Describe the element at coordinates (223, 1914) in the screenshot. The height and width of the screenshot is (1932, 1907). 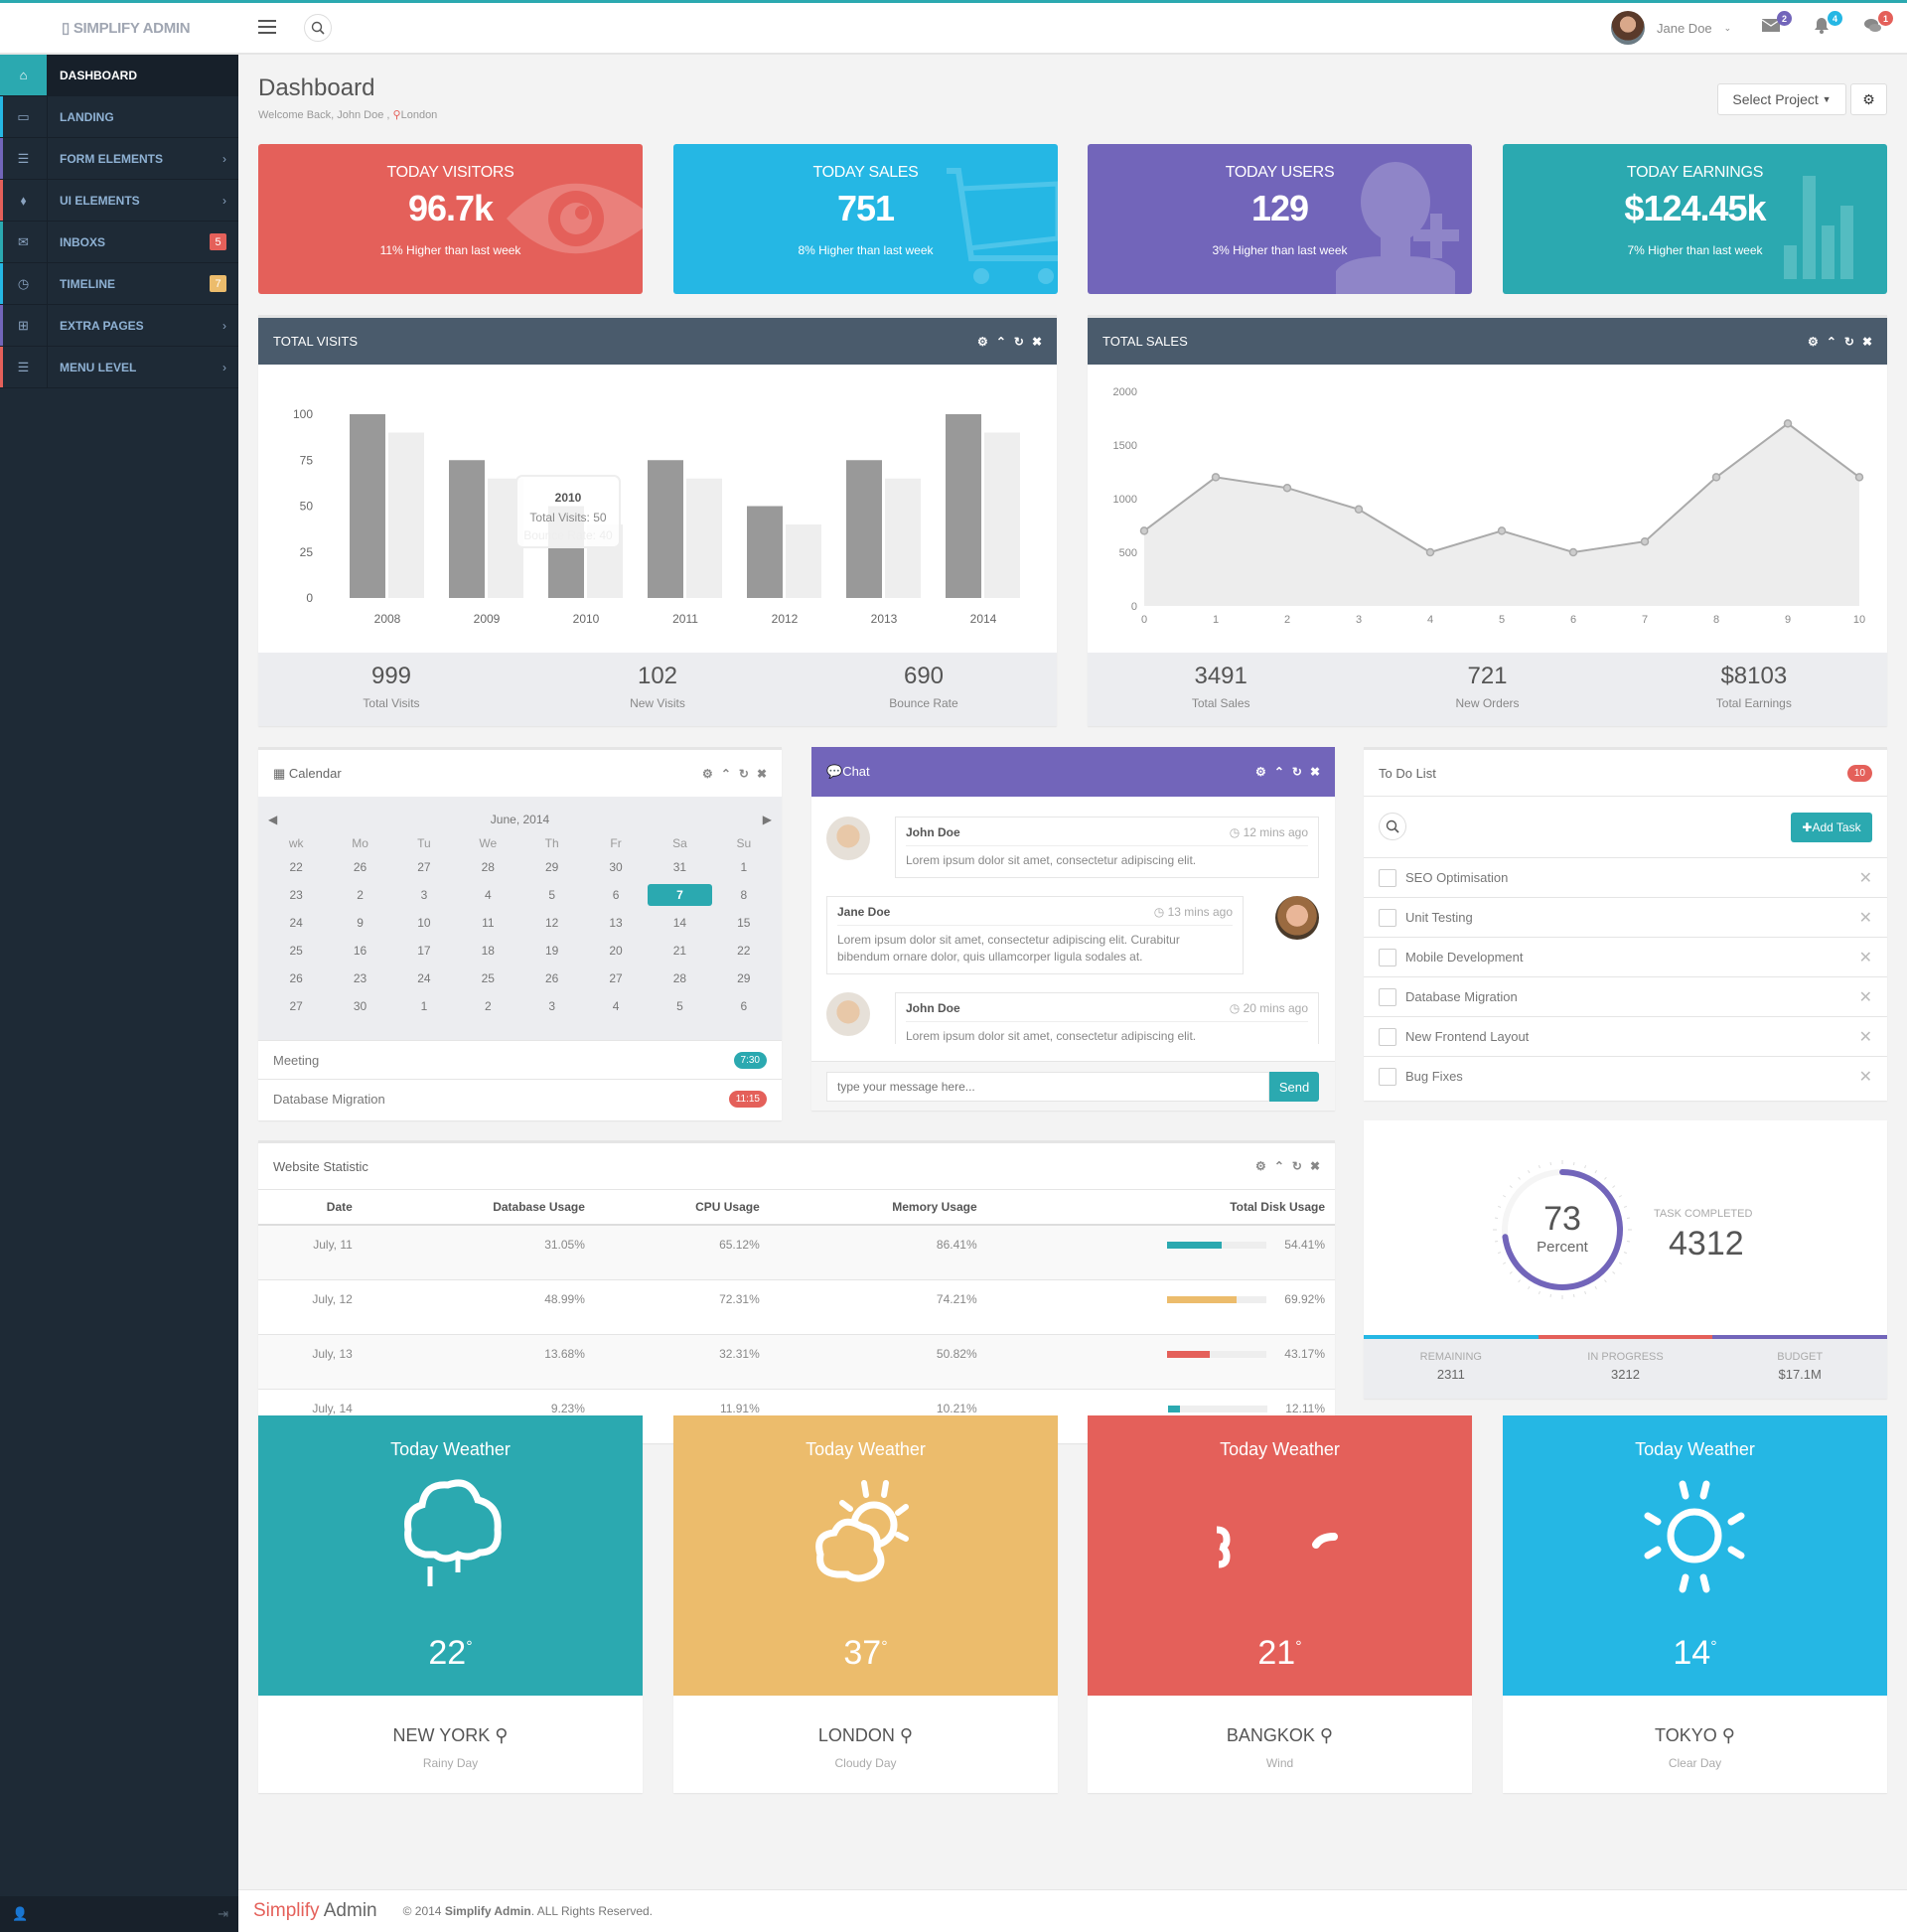
I see `logout-icon: ⇥` at that location.